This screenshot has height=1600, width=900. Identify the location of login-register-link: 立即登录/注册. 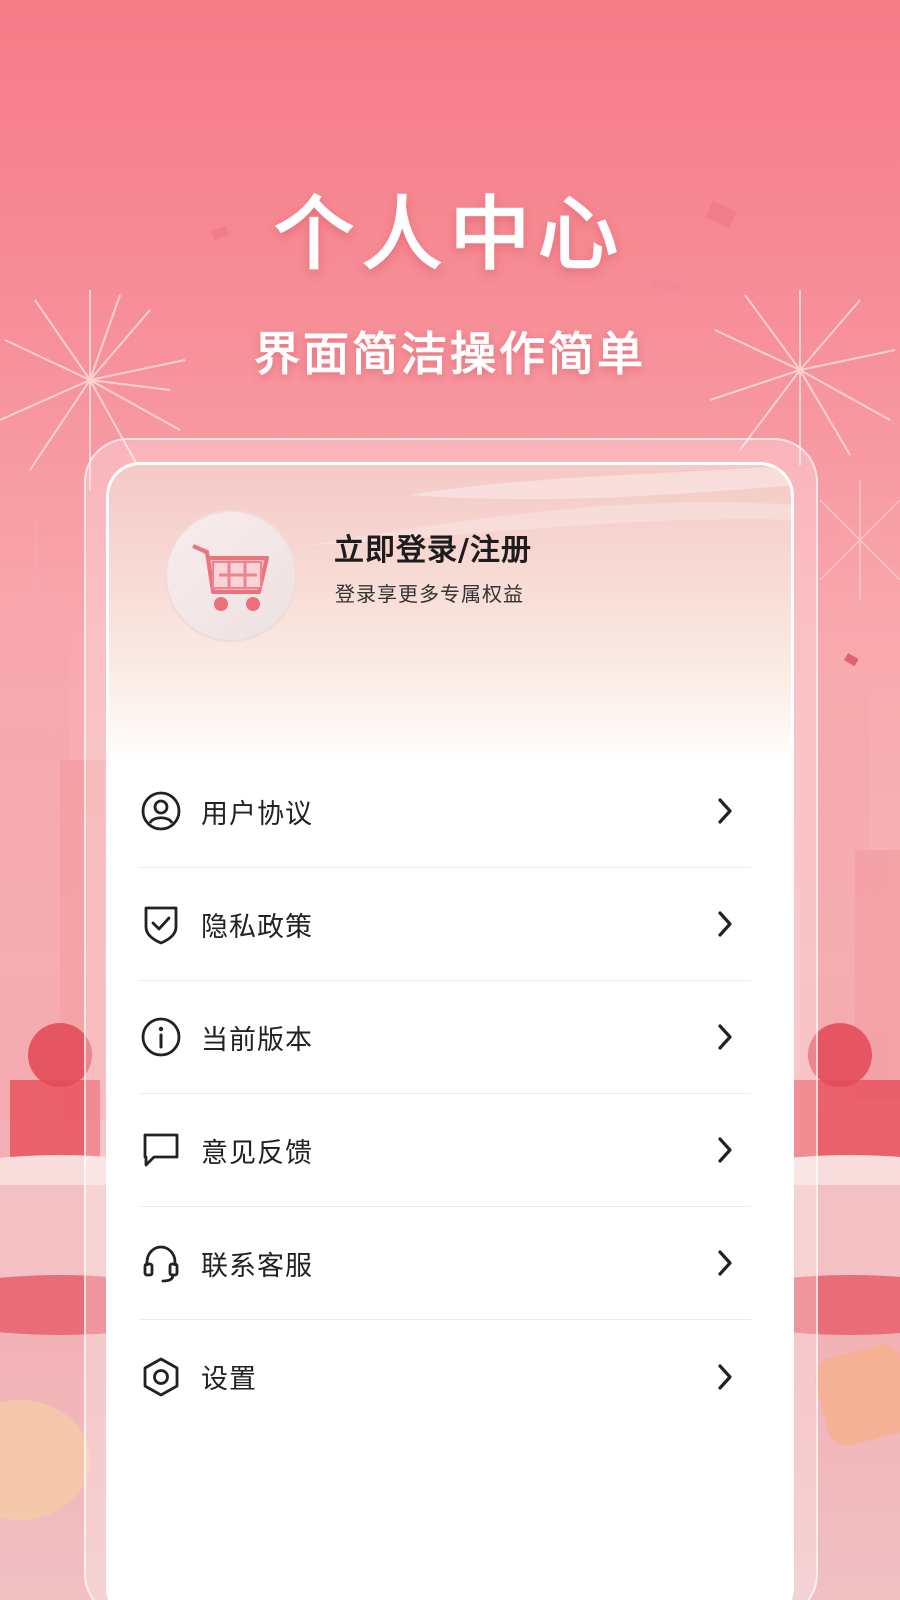
(433, 547).